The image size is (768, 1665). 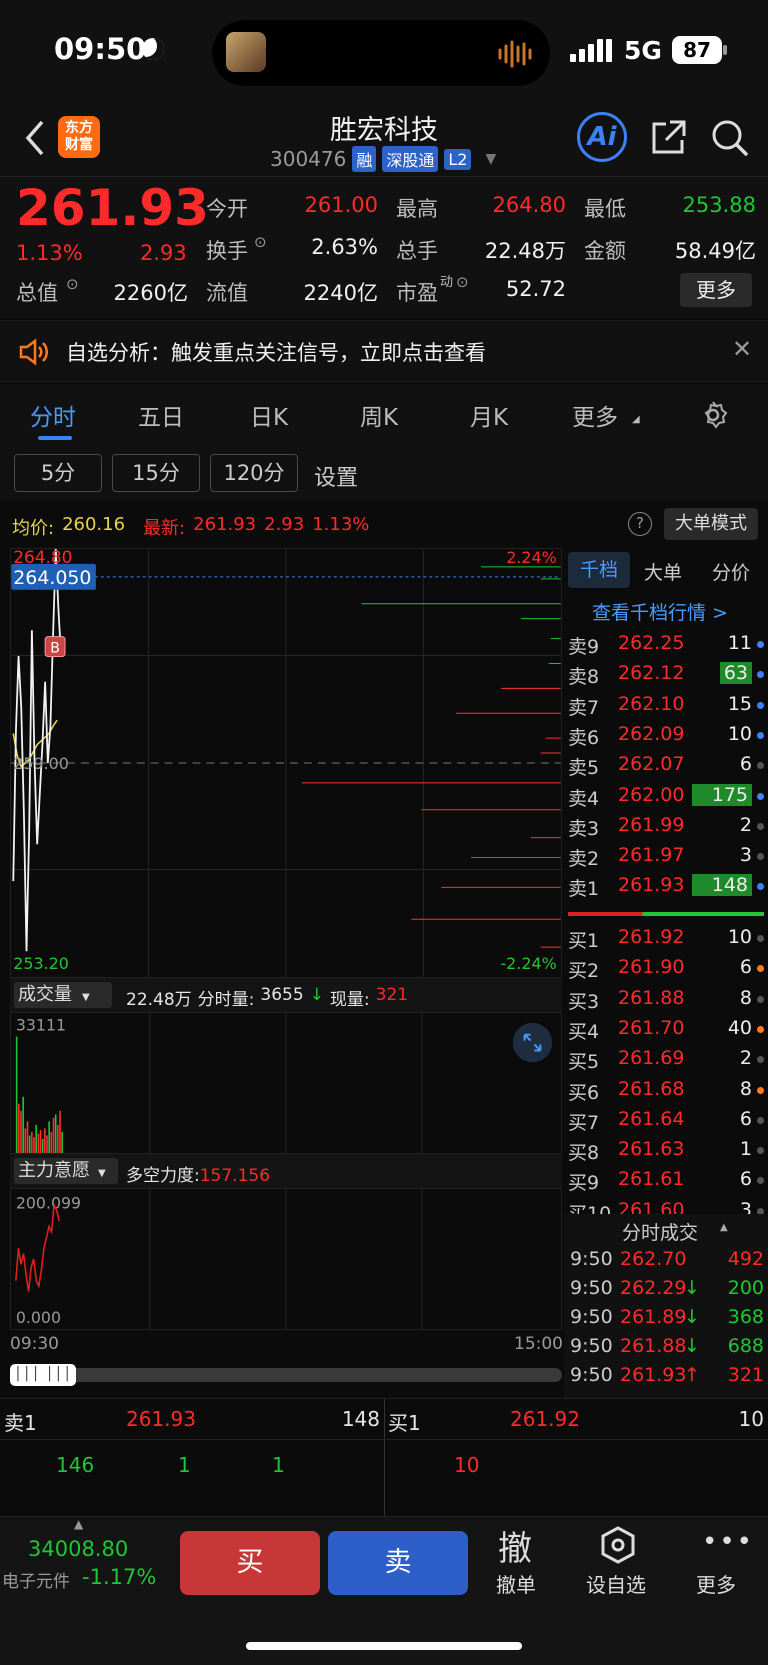 I want to click on float-label: 流值, so click(x=227, y=293).